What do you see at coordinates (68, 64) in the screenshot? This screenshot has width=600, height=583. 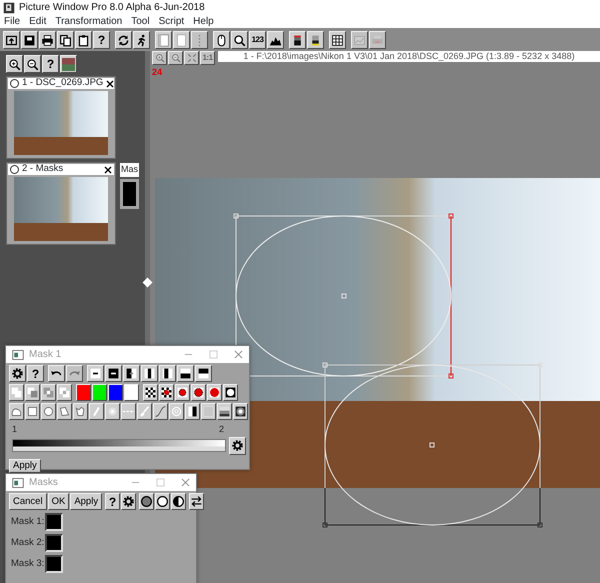 I see `swatch-button` at bounding box center [68, 64].